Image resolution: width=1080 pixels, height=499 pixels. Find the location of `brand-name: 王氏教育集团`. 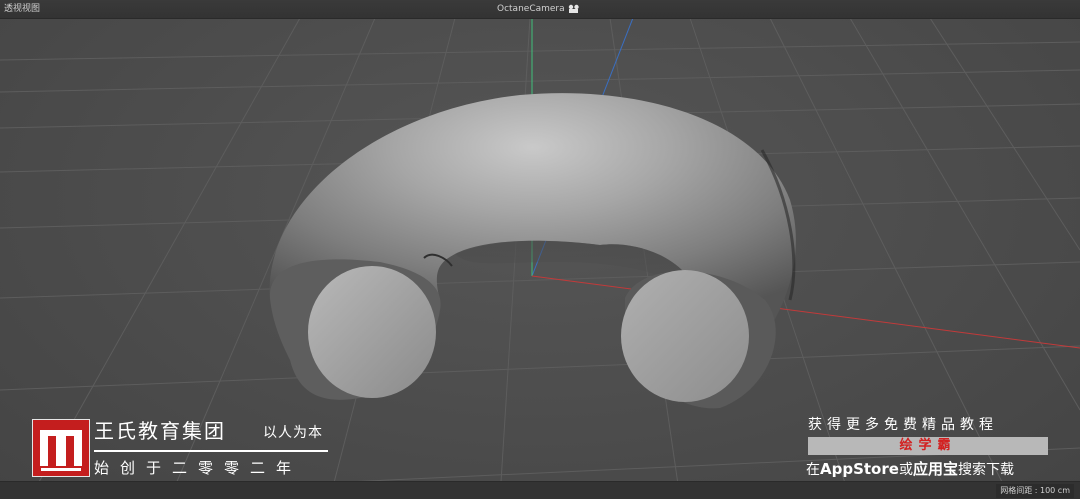

brand-name: 王氏教育集团 is located at coordinates (160, 431).